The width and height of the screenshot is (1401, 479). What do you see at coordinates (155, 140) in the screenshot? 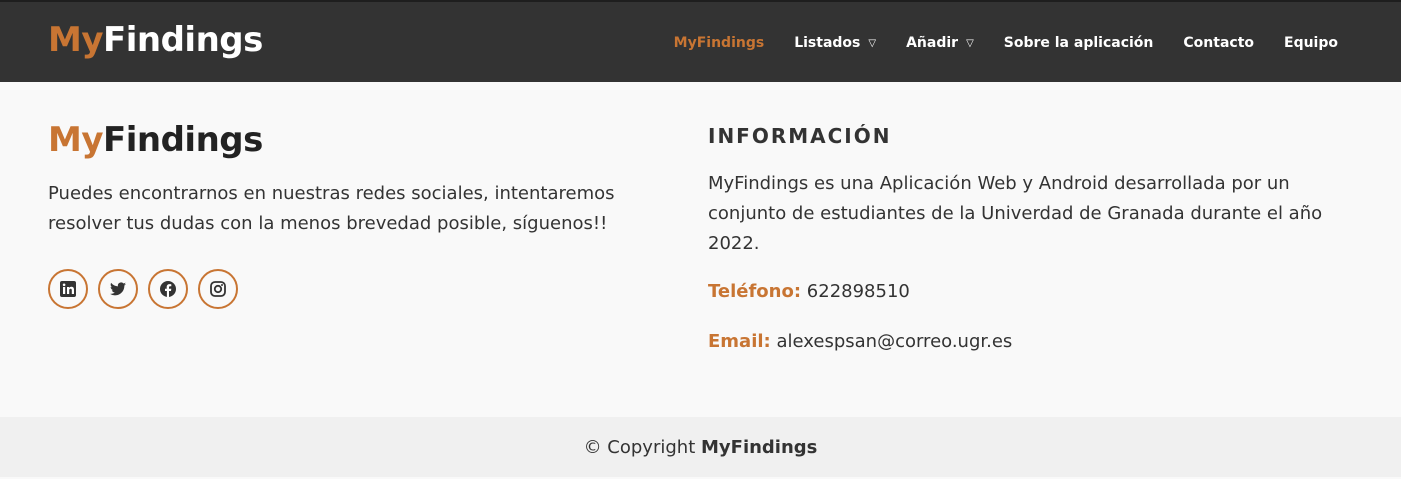
I see `brand-heading: MyFindings` at bounding box center [155, 140].